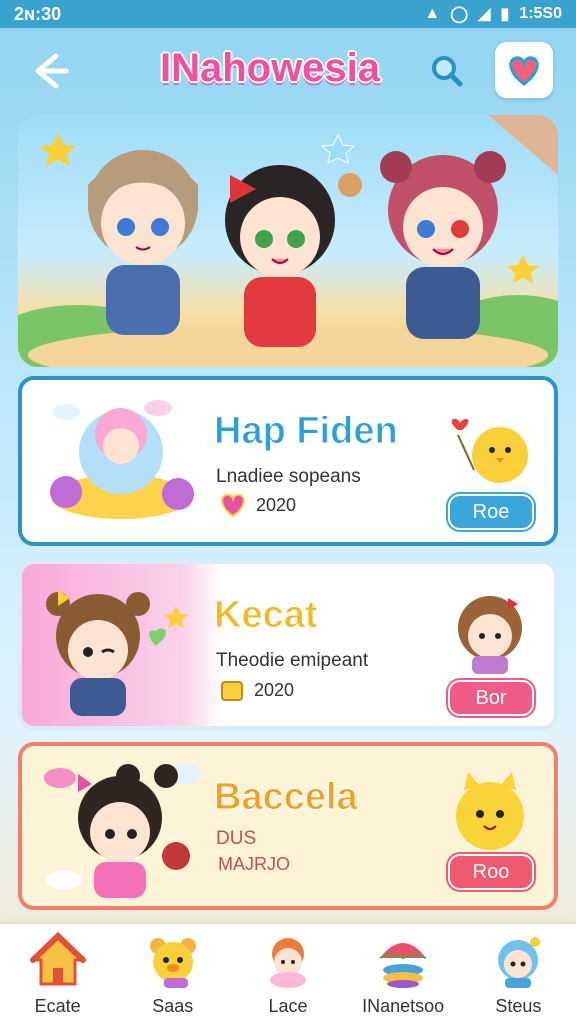 The height and width of the screenshot is (1024, 576). What do you see at coordinates (432, 13) in the screenshot?
I see `wifi-icon: ▲` at bounding box center [432, 13].